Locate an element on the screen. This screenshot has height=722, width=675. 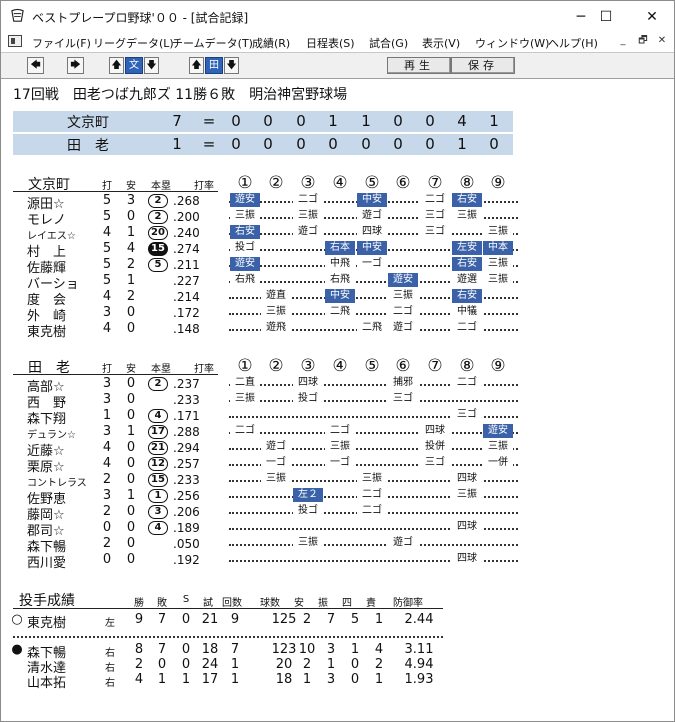
batter-hr-badge: 4 is located at coordinates (158, 528).